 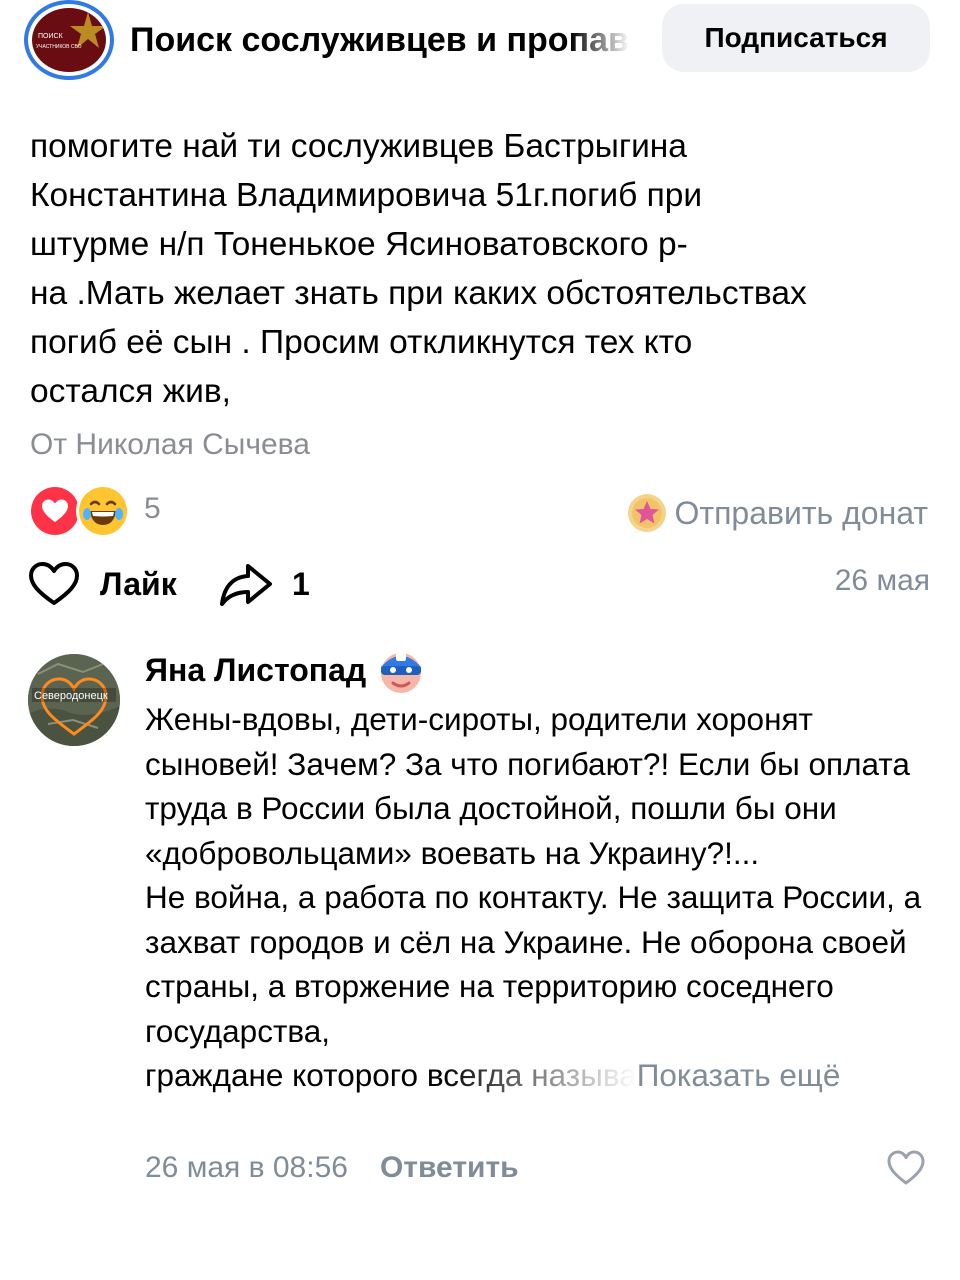 What do you see at coordinates (479, 586) in the screenshot?
I see `post-actions: Лайк 1 26 мая` at bounding box center [479, 586].